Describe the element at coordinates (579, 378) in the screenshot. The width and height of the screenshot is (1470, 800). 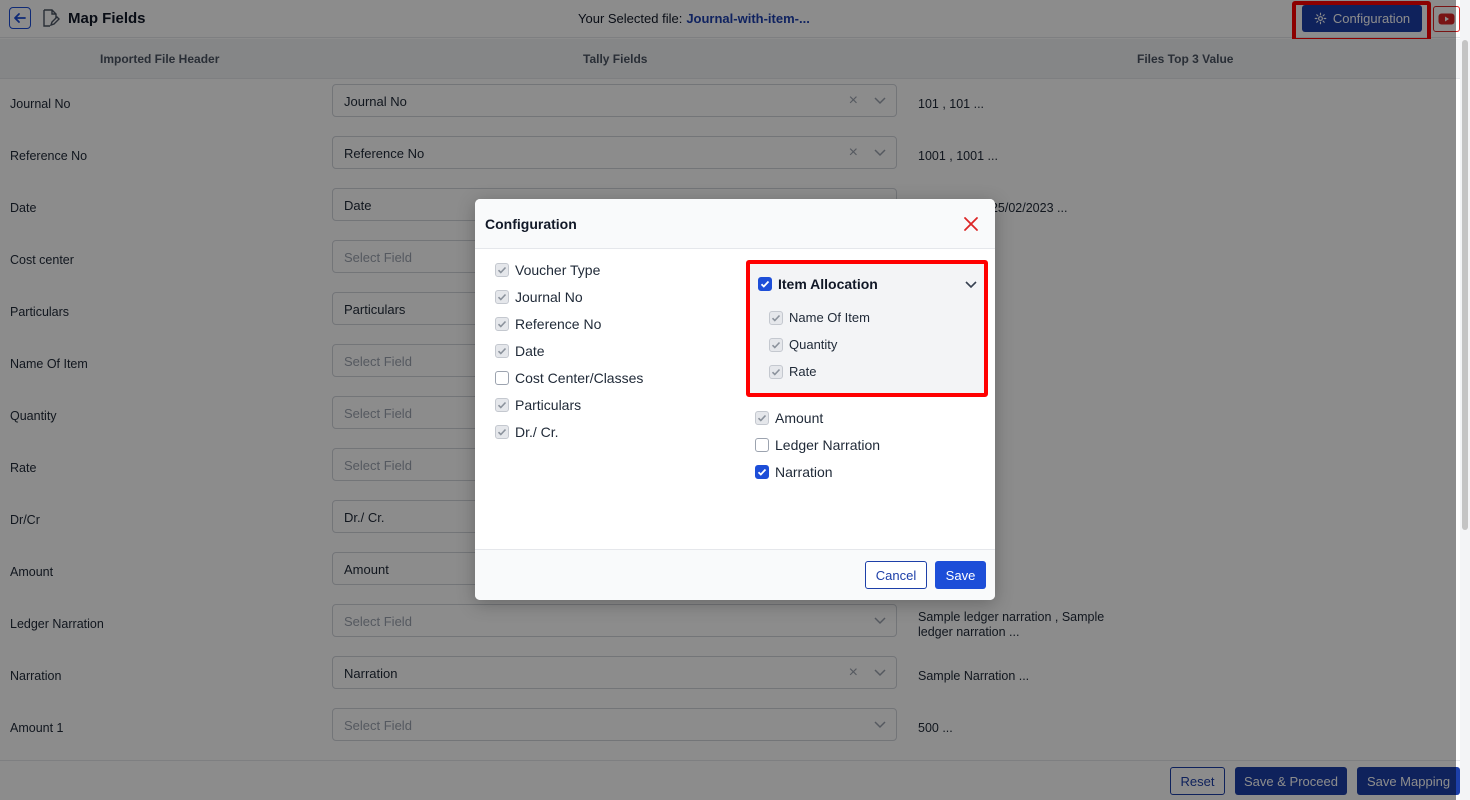
I see `config-option-label: Cost Center/Classes` at that location.